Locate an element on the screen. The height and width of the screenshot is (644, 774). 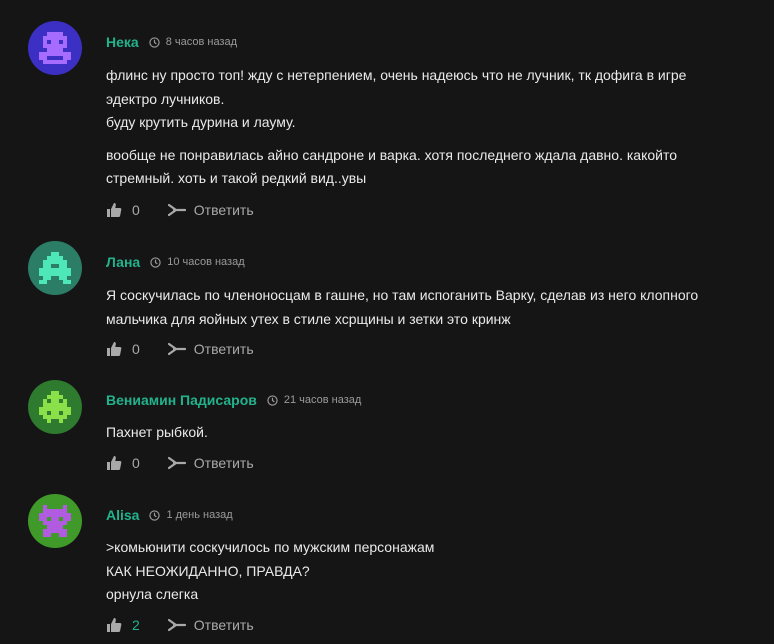
comment-header: Вениамин Падисаров 21 часов назад is located at coordinates (233, 400).